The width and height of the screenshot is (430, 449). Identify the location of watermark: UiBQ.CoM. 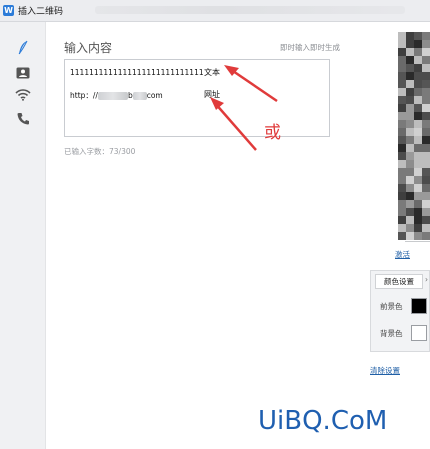
(323, 421).